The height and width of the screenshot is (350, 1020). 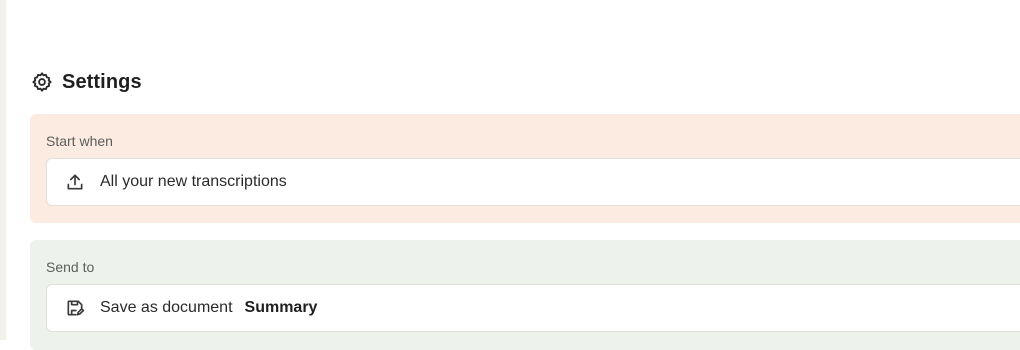 What do you see at coordinates (3, 170) in the screenshot?
I see `left-rail` at bounding box center [3, 170].